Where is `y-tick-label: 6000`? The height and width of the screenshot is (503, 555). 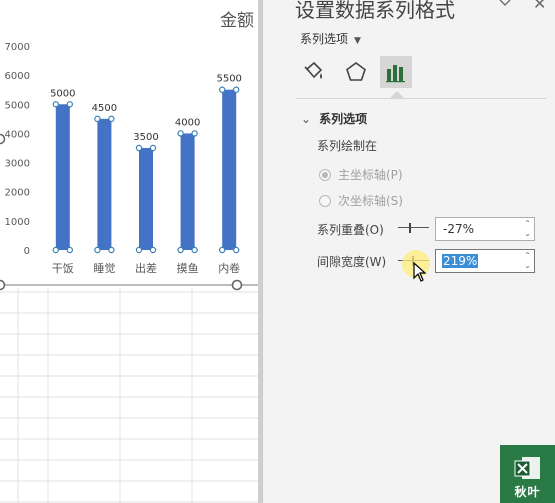 y-tick-label: 6000 is located at coordinates (17, 76).